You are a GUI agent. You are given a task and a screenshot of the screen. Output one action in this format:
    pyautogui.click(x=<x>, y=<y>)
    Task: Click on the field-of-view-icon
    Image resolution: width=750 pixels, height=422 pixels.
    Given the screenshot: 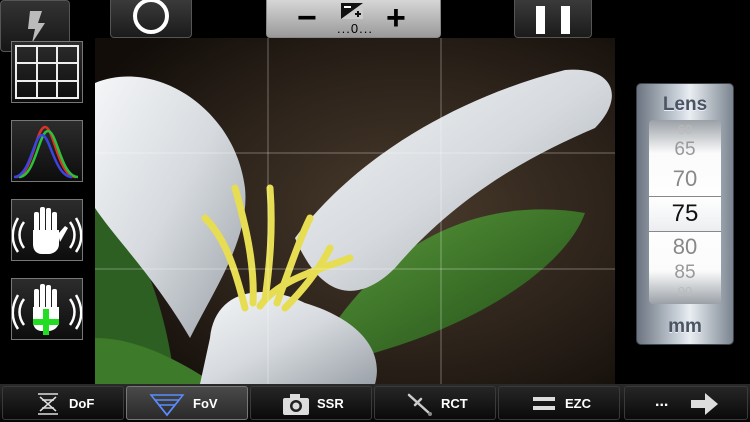 What is the action you would take?
    pyautogui.click(x=167, y=405)
    